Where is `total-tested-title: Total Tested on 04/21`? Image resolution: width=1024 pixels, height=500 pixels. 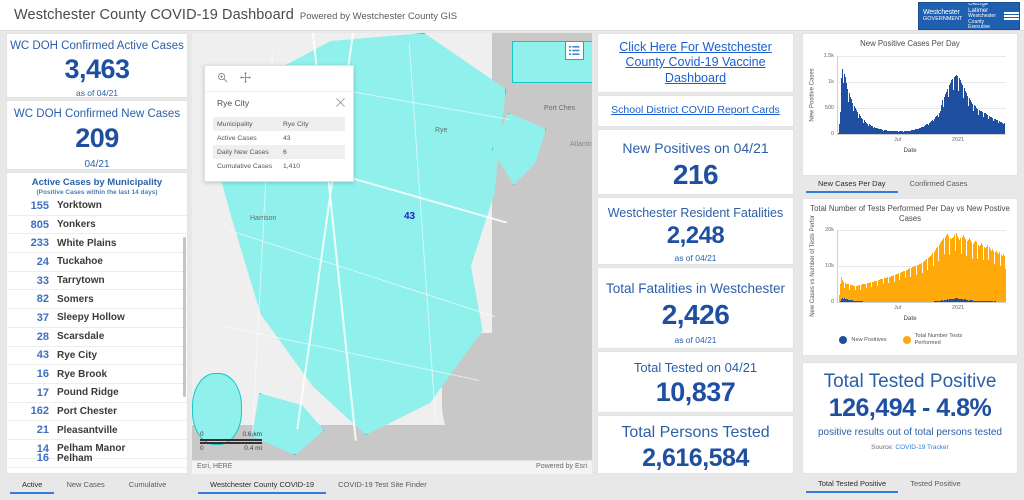 total-tested-title: Total Tested on 04/21 is located at coordinates (695, 367).